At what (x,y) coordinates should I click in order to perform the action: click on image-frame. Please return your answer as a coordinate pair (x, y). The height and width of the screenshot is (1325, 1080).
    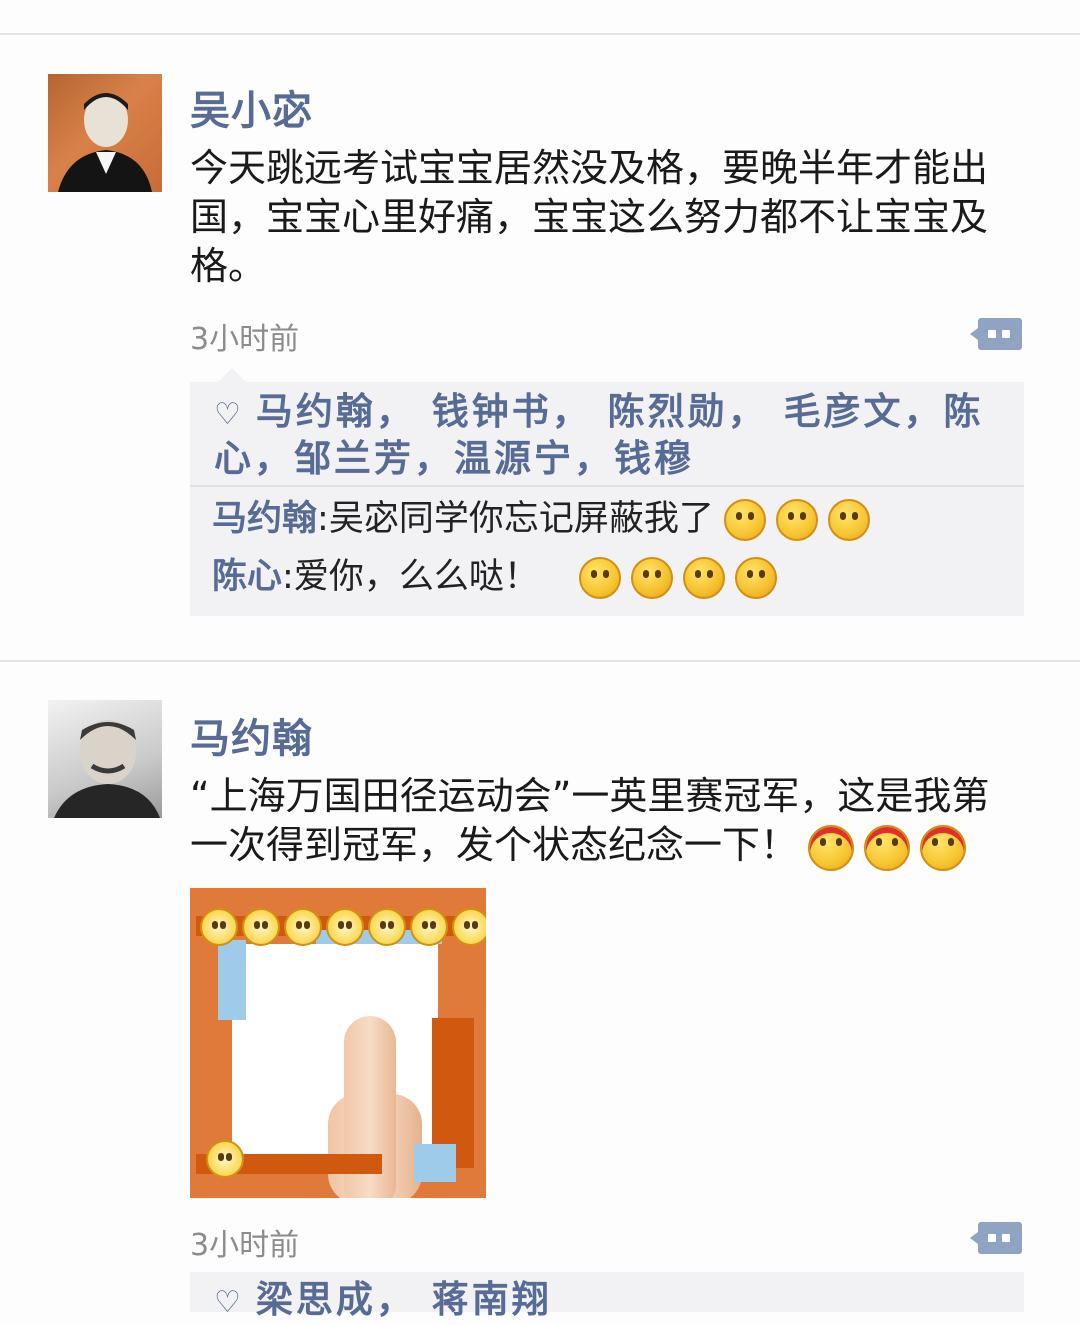
    Looking at the image, I should click on (335, 1071).